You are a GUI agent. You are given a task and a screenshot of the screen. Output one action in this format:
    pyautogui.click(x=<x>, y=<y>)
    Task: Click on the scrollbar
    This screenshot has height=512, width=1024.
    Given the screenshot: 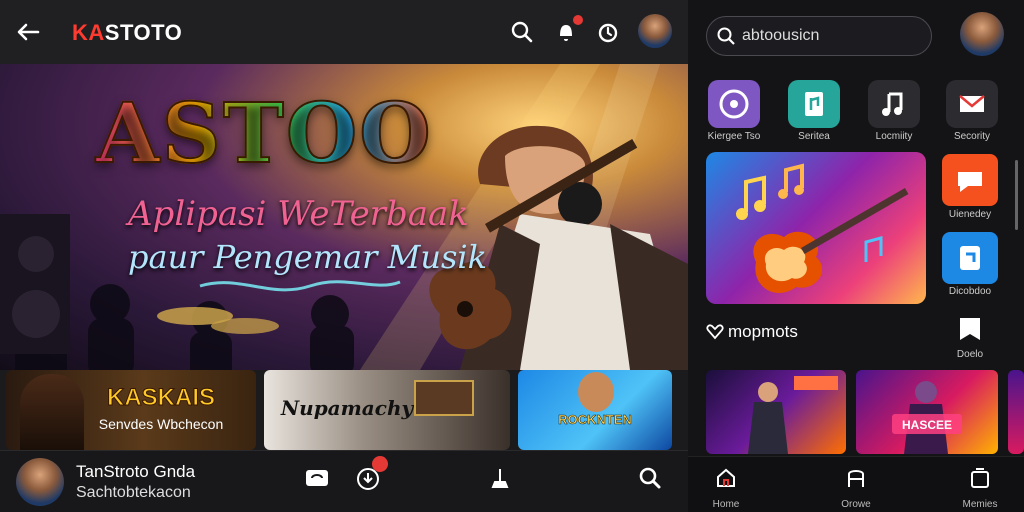 What is the action you would take?
    pyautogui.click(x=1016, y=195)
    